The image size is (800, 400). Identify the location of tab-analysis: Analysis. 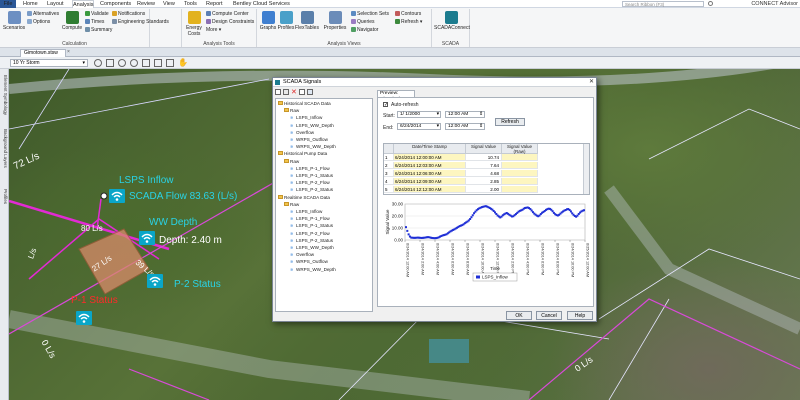
(83, 4).